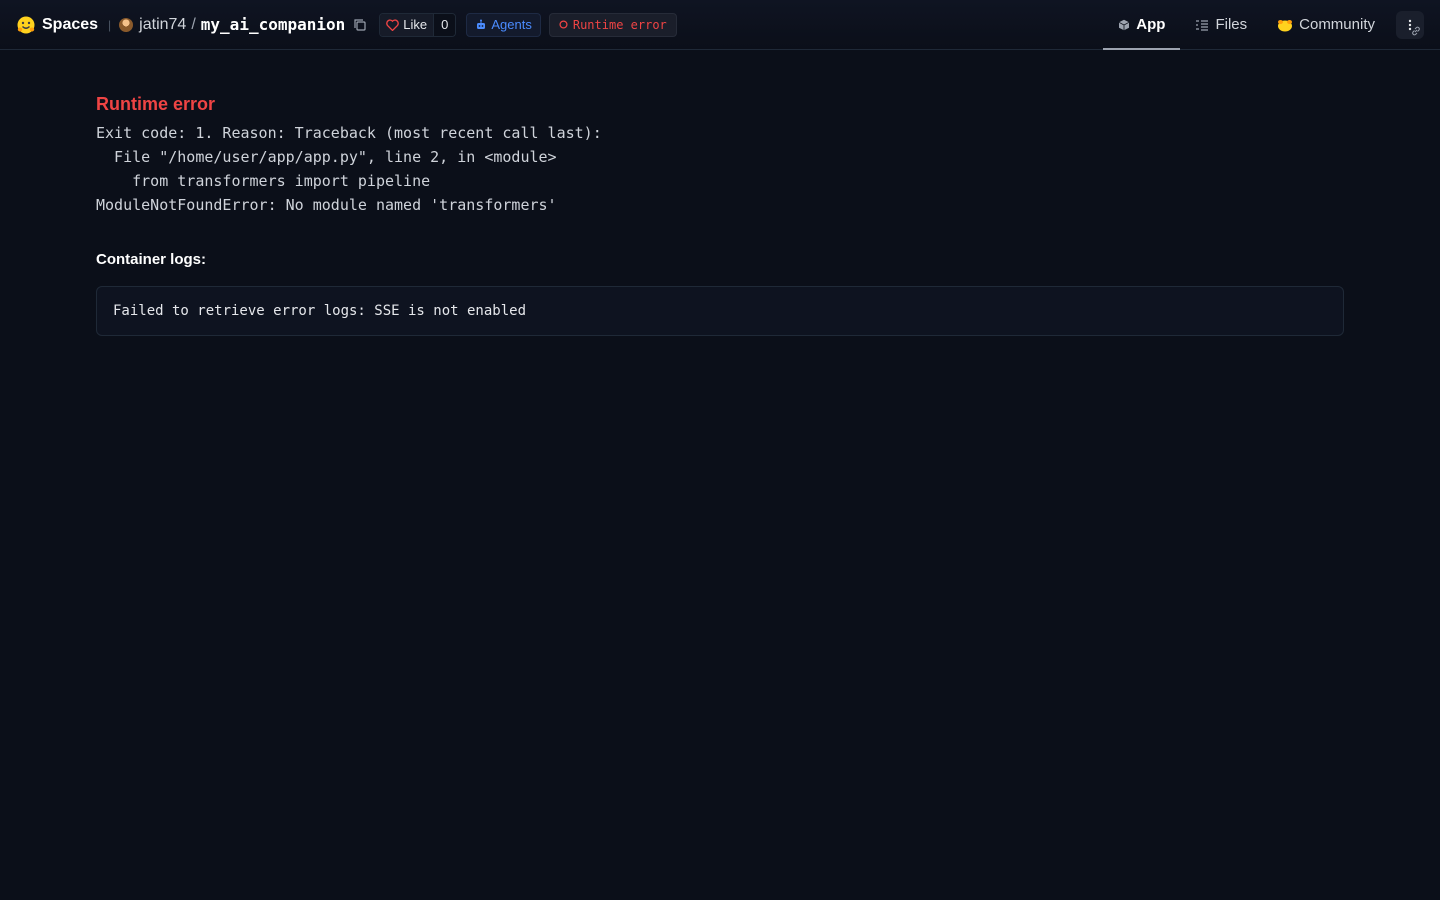  Describe the element at coordinates (26, 24) in the screenshot. I see `hugging-face-logo-icon` at that location.